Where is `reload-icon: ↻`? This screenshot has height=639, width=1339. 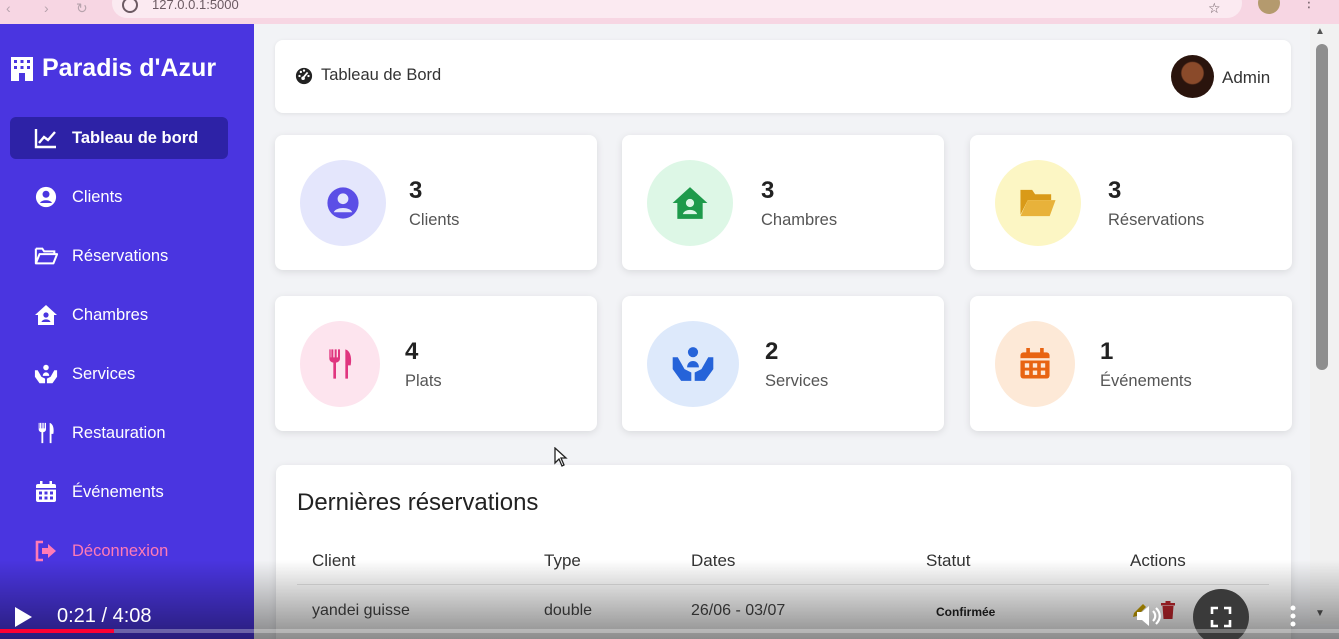 reload-icon: ↻ is located at coordinates (82, 8).